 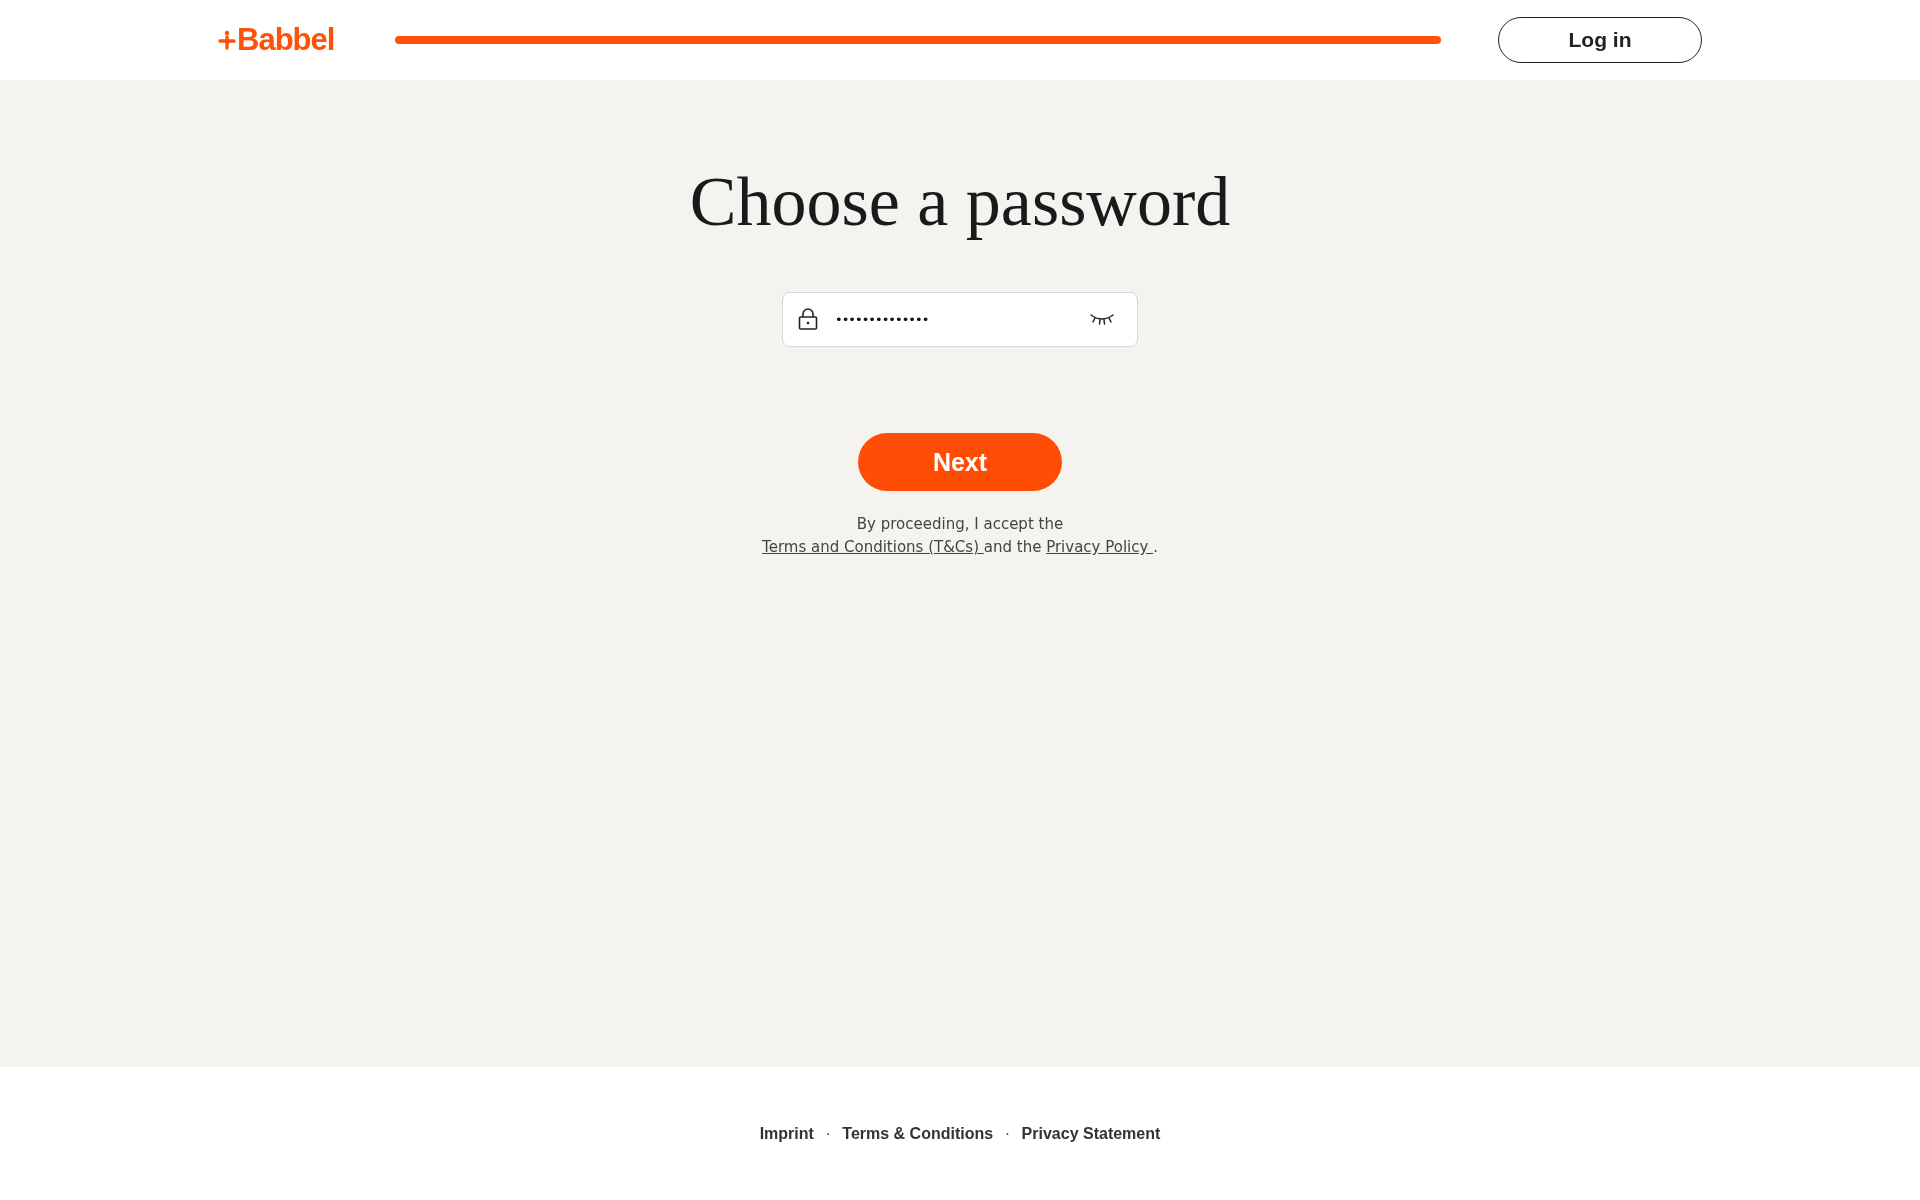 What do you see at coordinates (960, 536) in the screenshot?
I see `consent-text: By proceeding, I accept the Terms and Conditions (T&Cs) and the Privacy Policy .` at bounding box center [960, 536].